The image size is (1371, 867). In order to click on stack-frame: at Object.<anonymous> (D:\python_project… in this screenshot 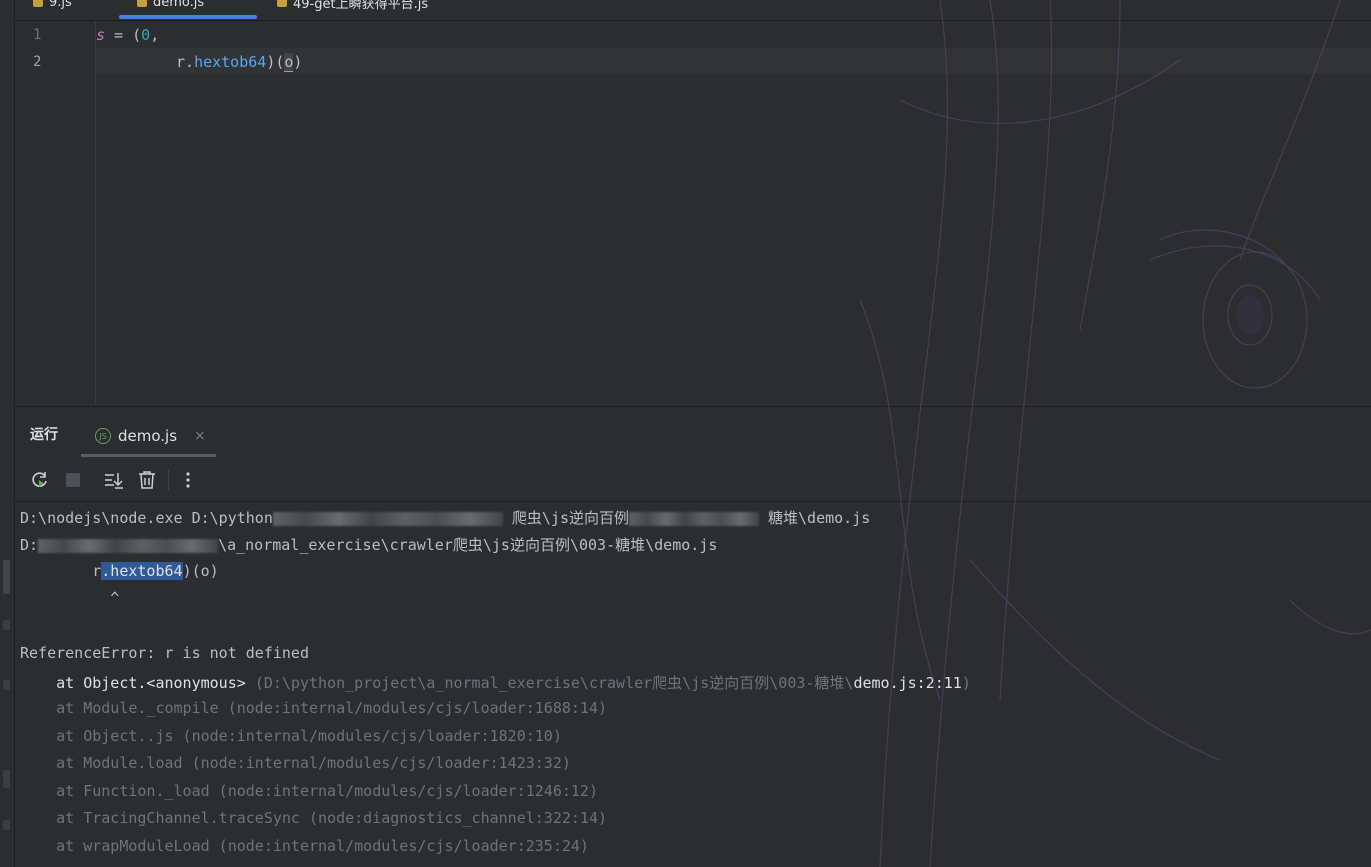, I will do `click(495, 682)`.